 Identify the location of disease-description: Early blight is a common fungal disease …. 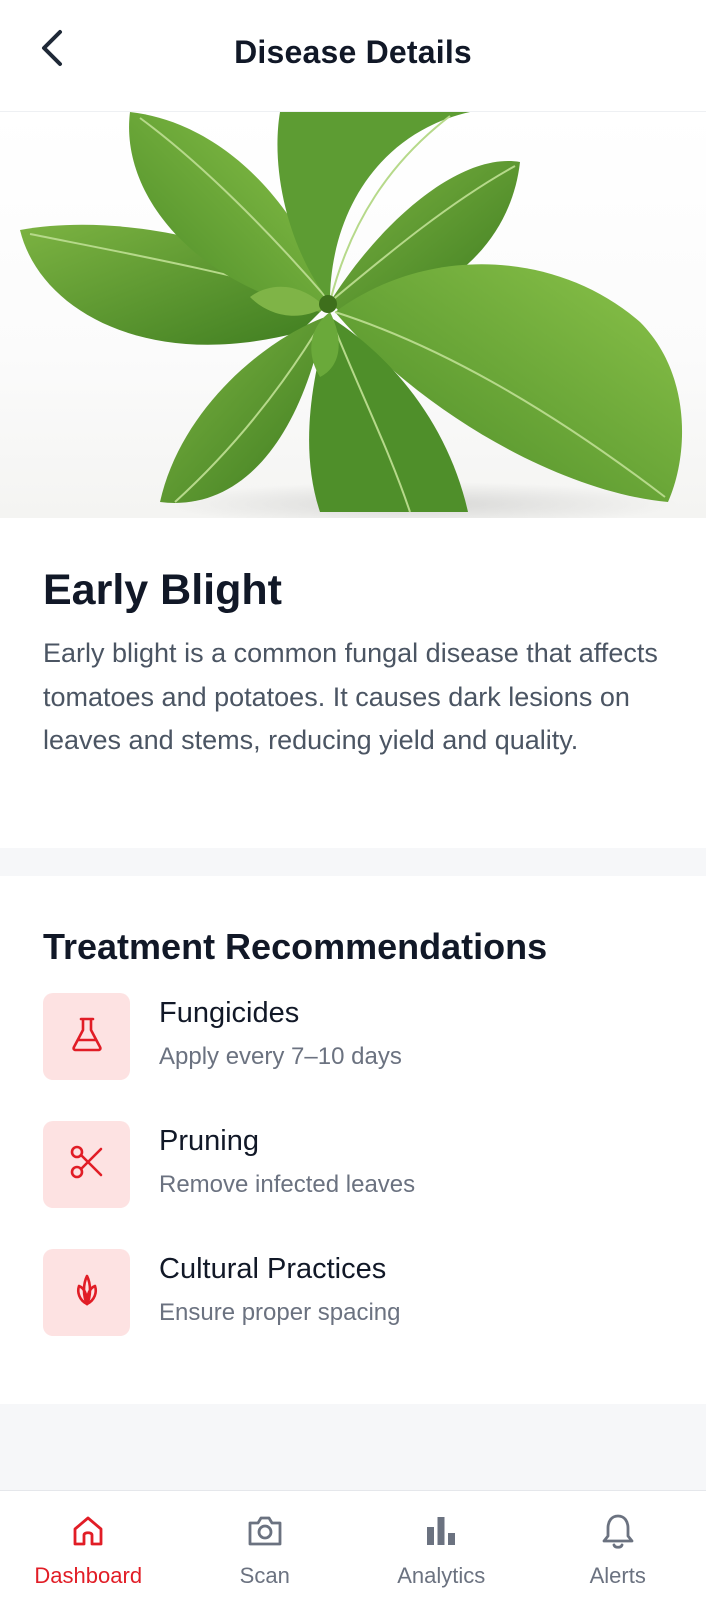
(350, 696).